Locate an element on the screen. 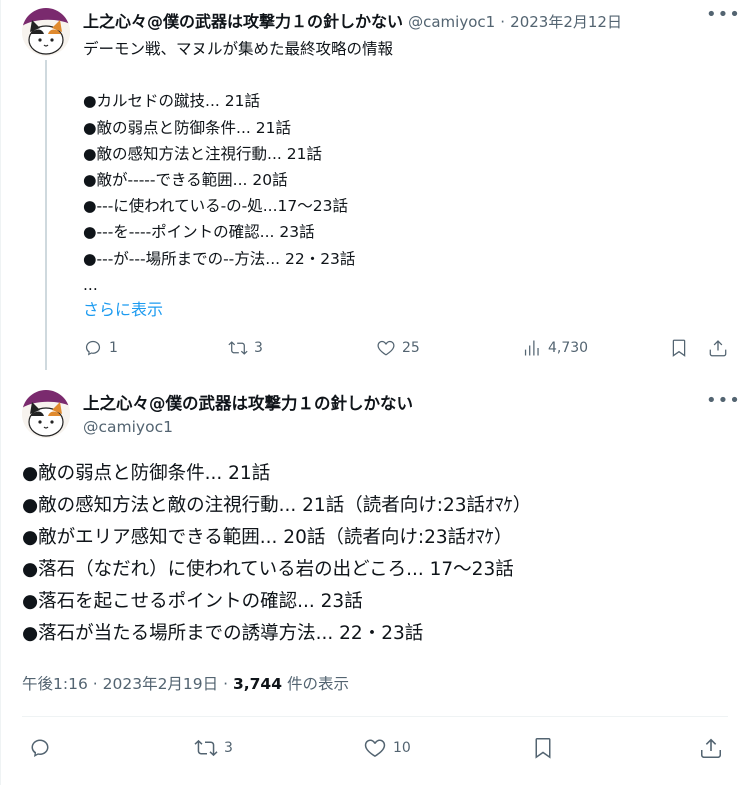  tweet-intro: デーモン戦、マヌルが集めた最終攻略の情報 is located at coordinates (238, 49).